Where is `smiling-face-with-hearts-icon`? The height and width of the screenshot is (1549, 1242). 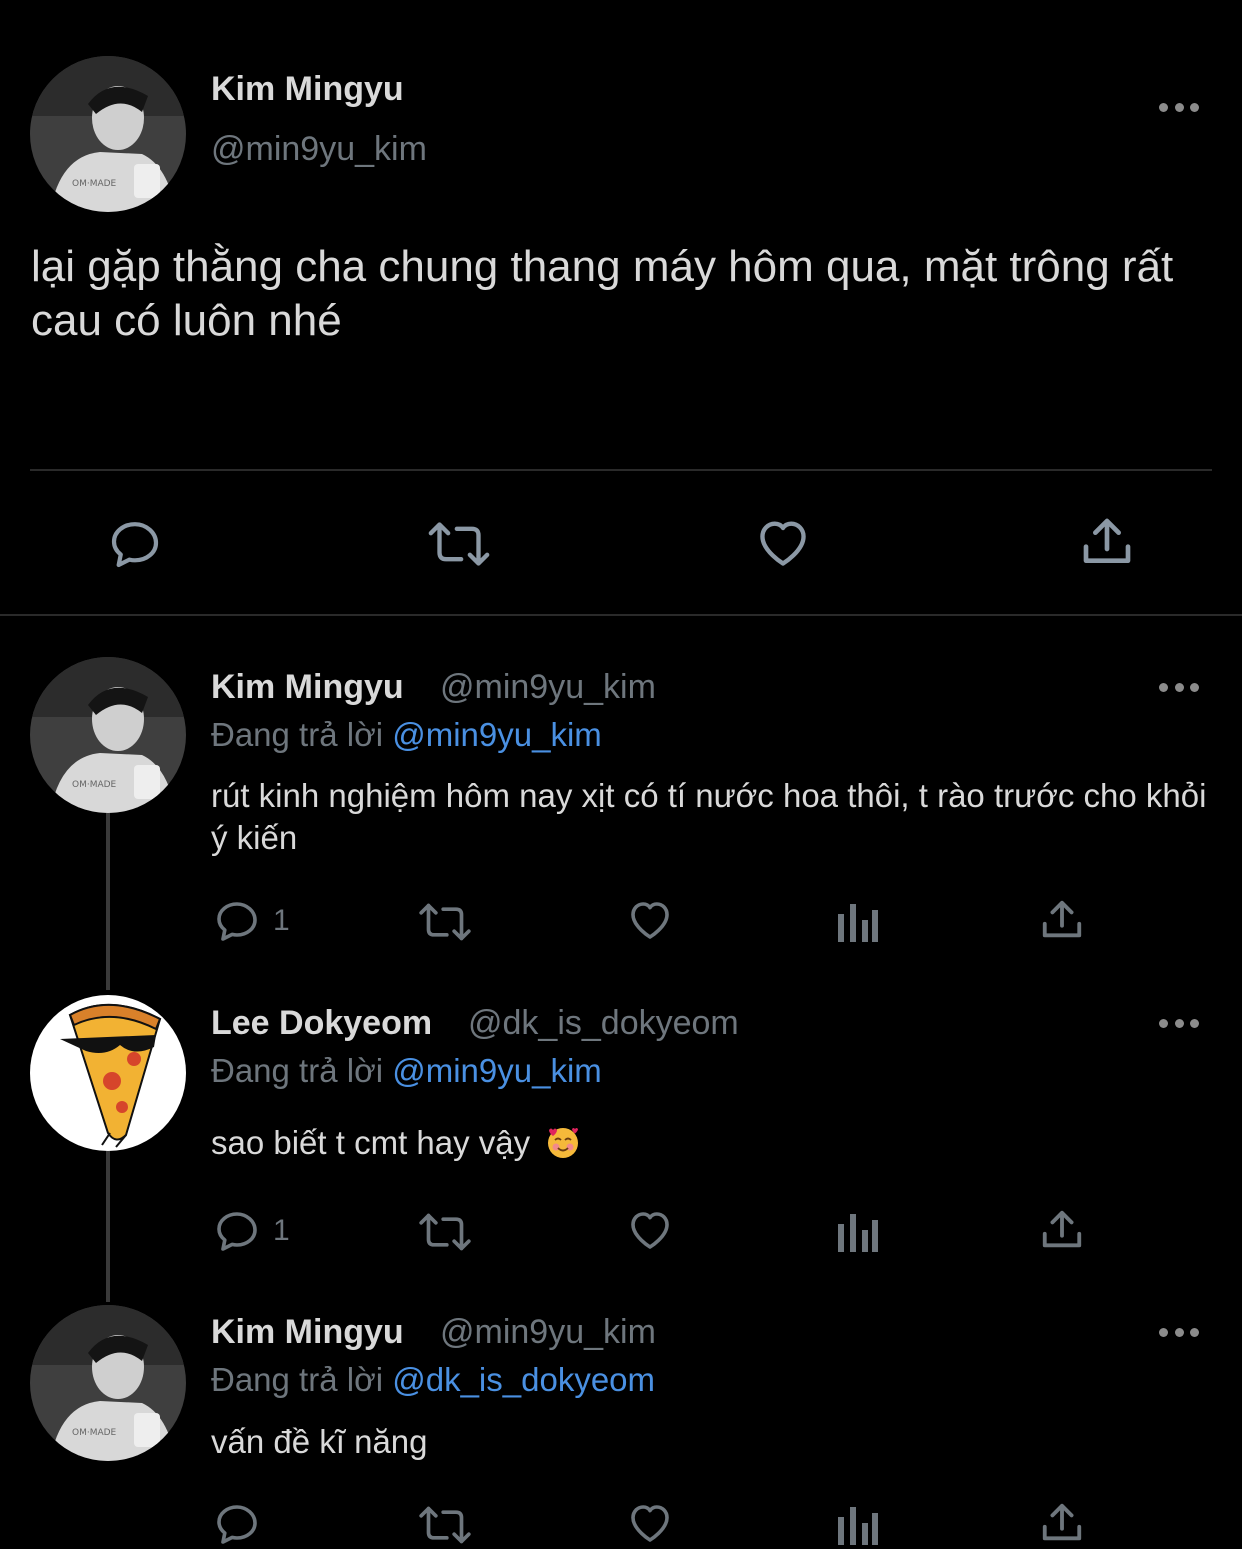 smiling-face-with-hearts-icon is located at coordinates (563, 1143).